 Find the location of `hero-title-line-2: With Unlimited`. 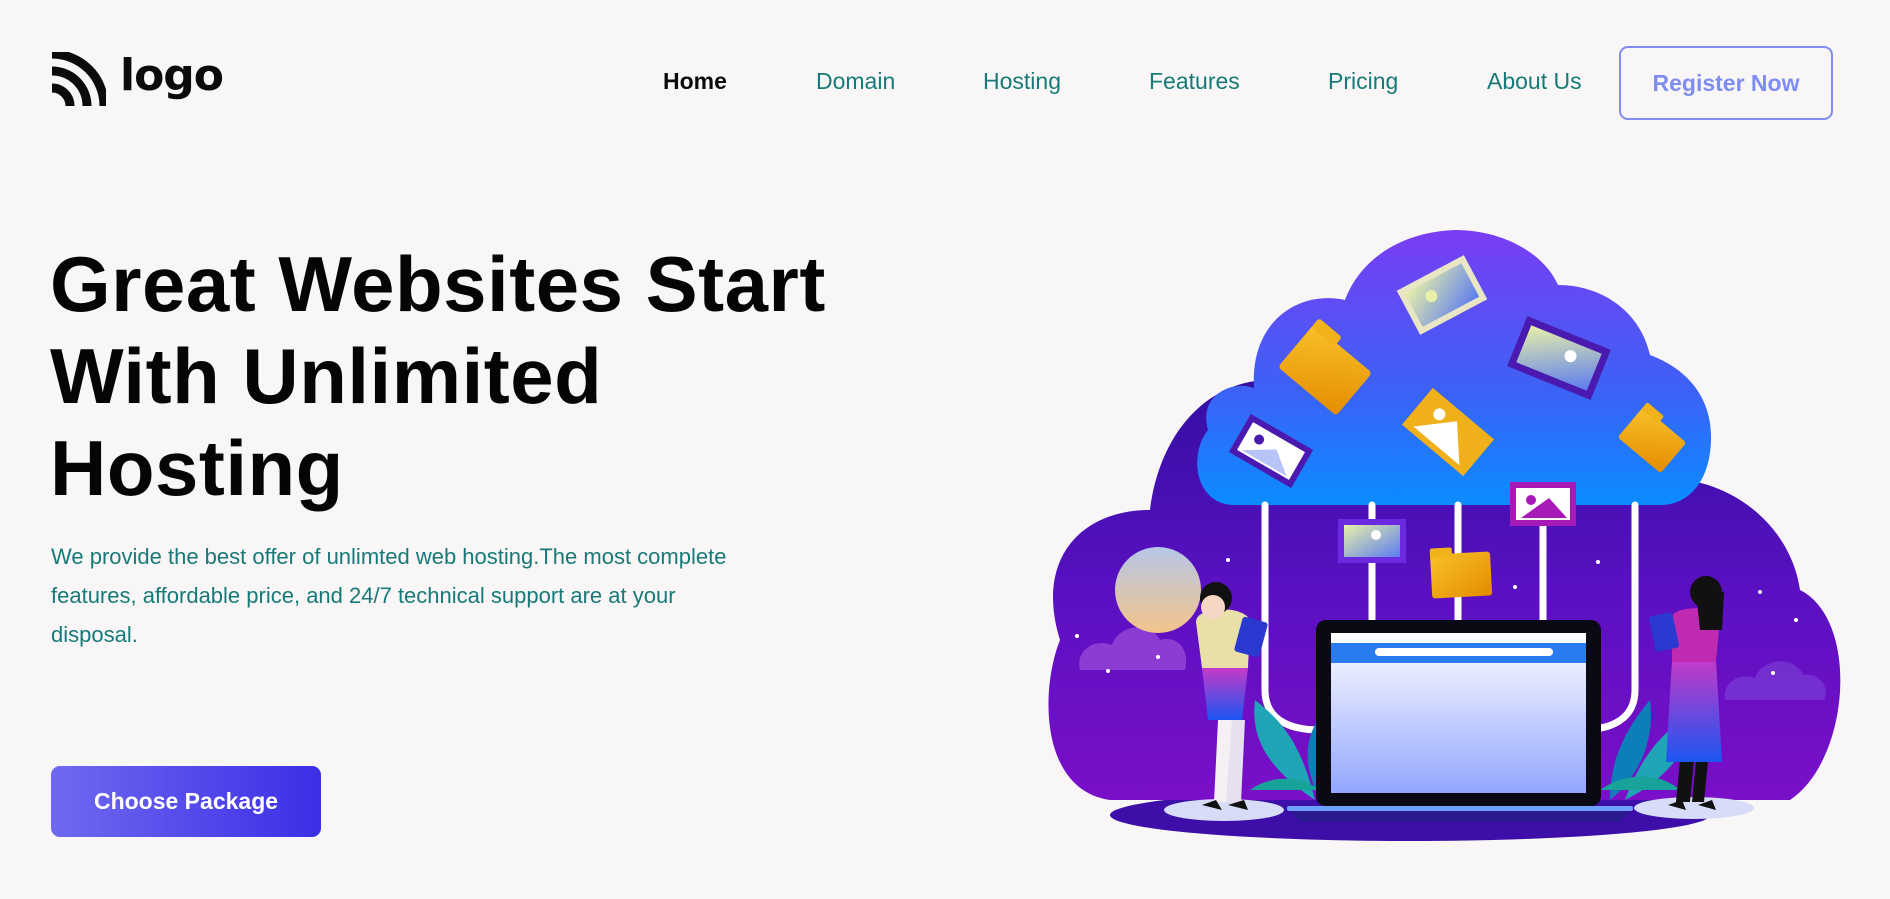

hero-title-line-2: With Unlimited is located at coordinates (326, 376).